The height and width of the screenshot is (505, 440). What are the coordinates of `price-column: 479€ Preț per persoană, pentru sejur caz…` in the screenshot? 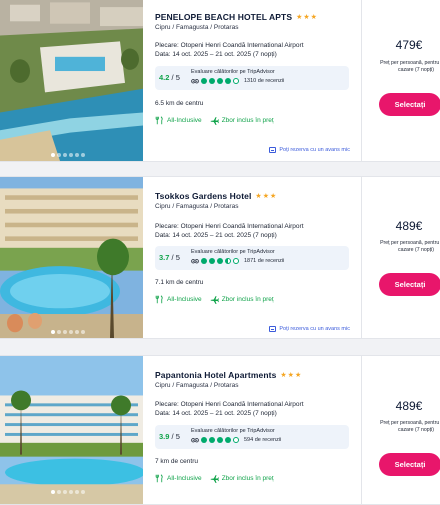 It's located at (401, 80).